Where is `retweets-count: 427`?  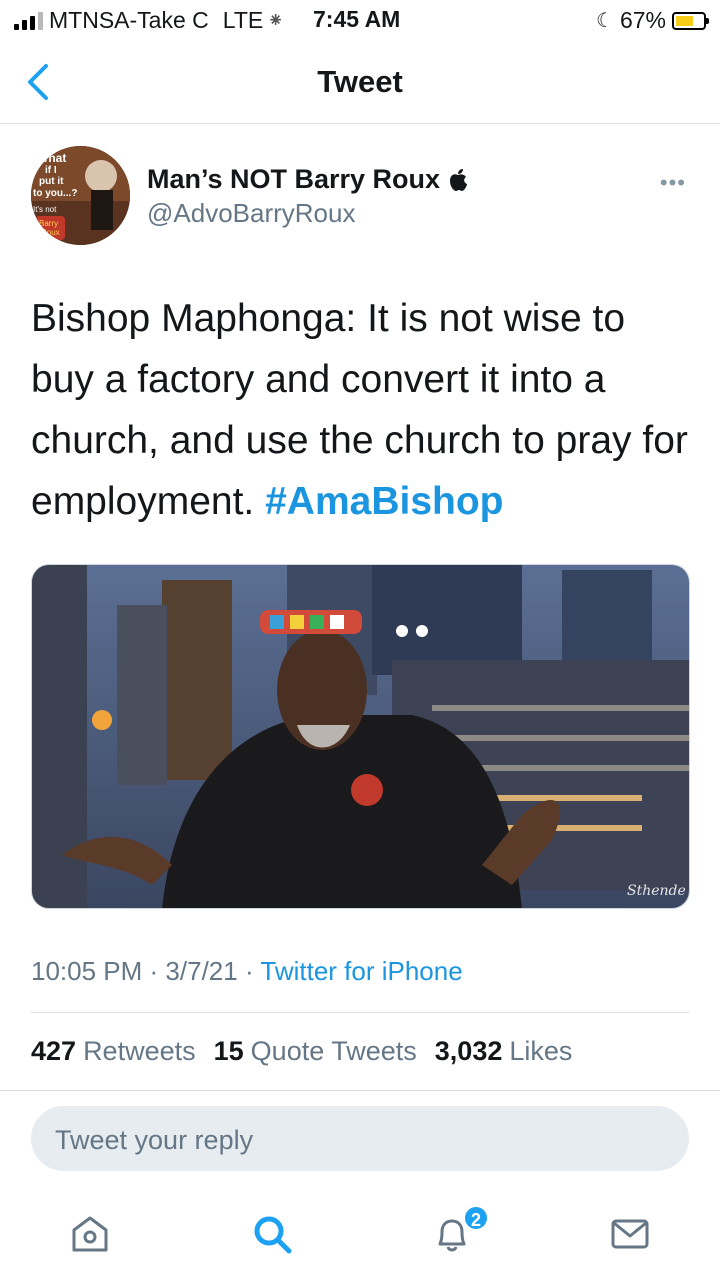
retweets-count: 427 is located at coordinates (54, 1051).